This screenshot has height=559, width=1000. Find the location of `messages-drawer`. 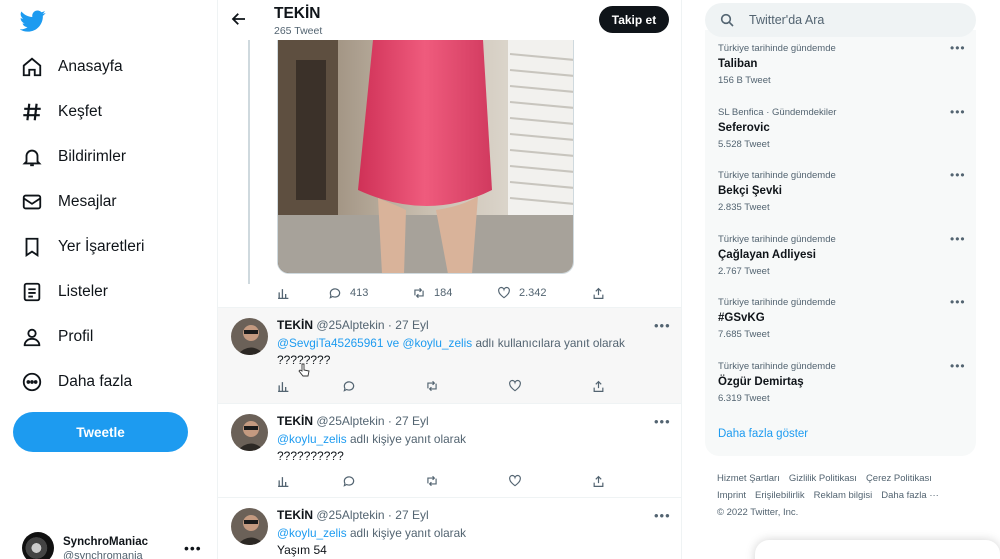

messages-drawer is located at coordinates (877, 549).